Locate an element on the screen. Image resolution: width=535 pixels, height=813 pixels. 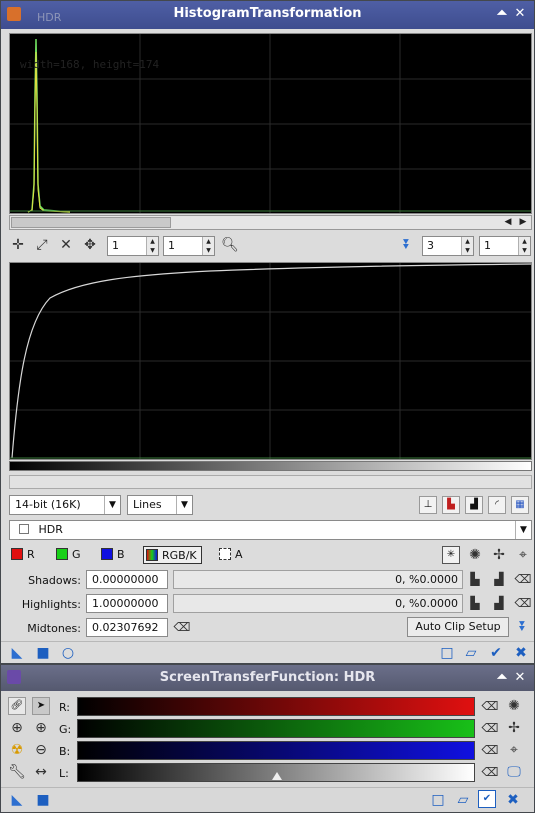
midtones-marker-icon is located at coordinates (277, 776).